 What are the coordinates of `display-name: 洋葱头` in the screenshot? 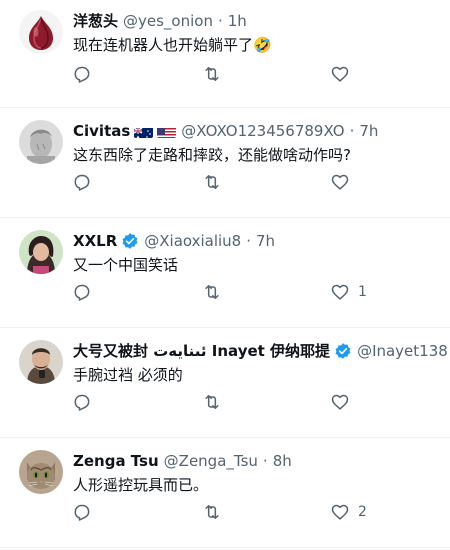 It's located at (95, 21).